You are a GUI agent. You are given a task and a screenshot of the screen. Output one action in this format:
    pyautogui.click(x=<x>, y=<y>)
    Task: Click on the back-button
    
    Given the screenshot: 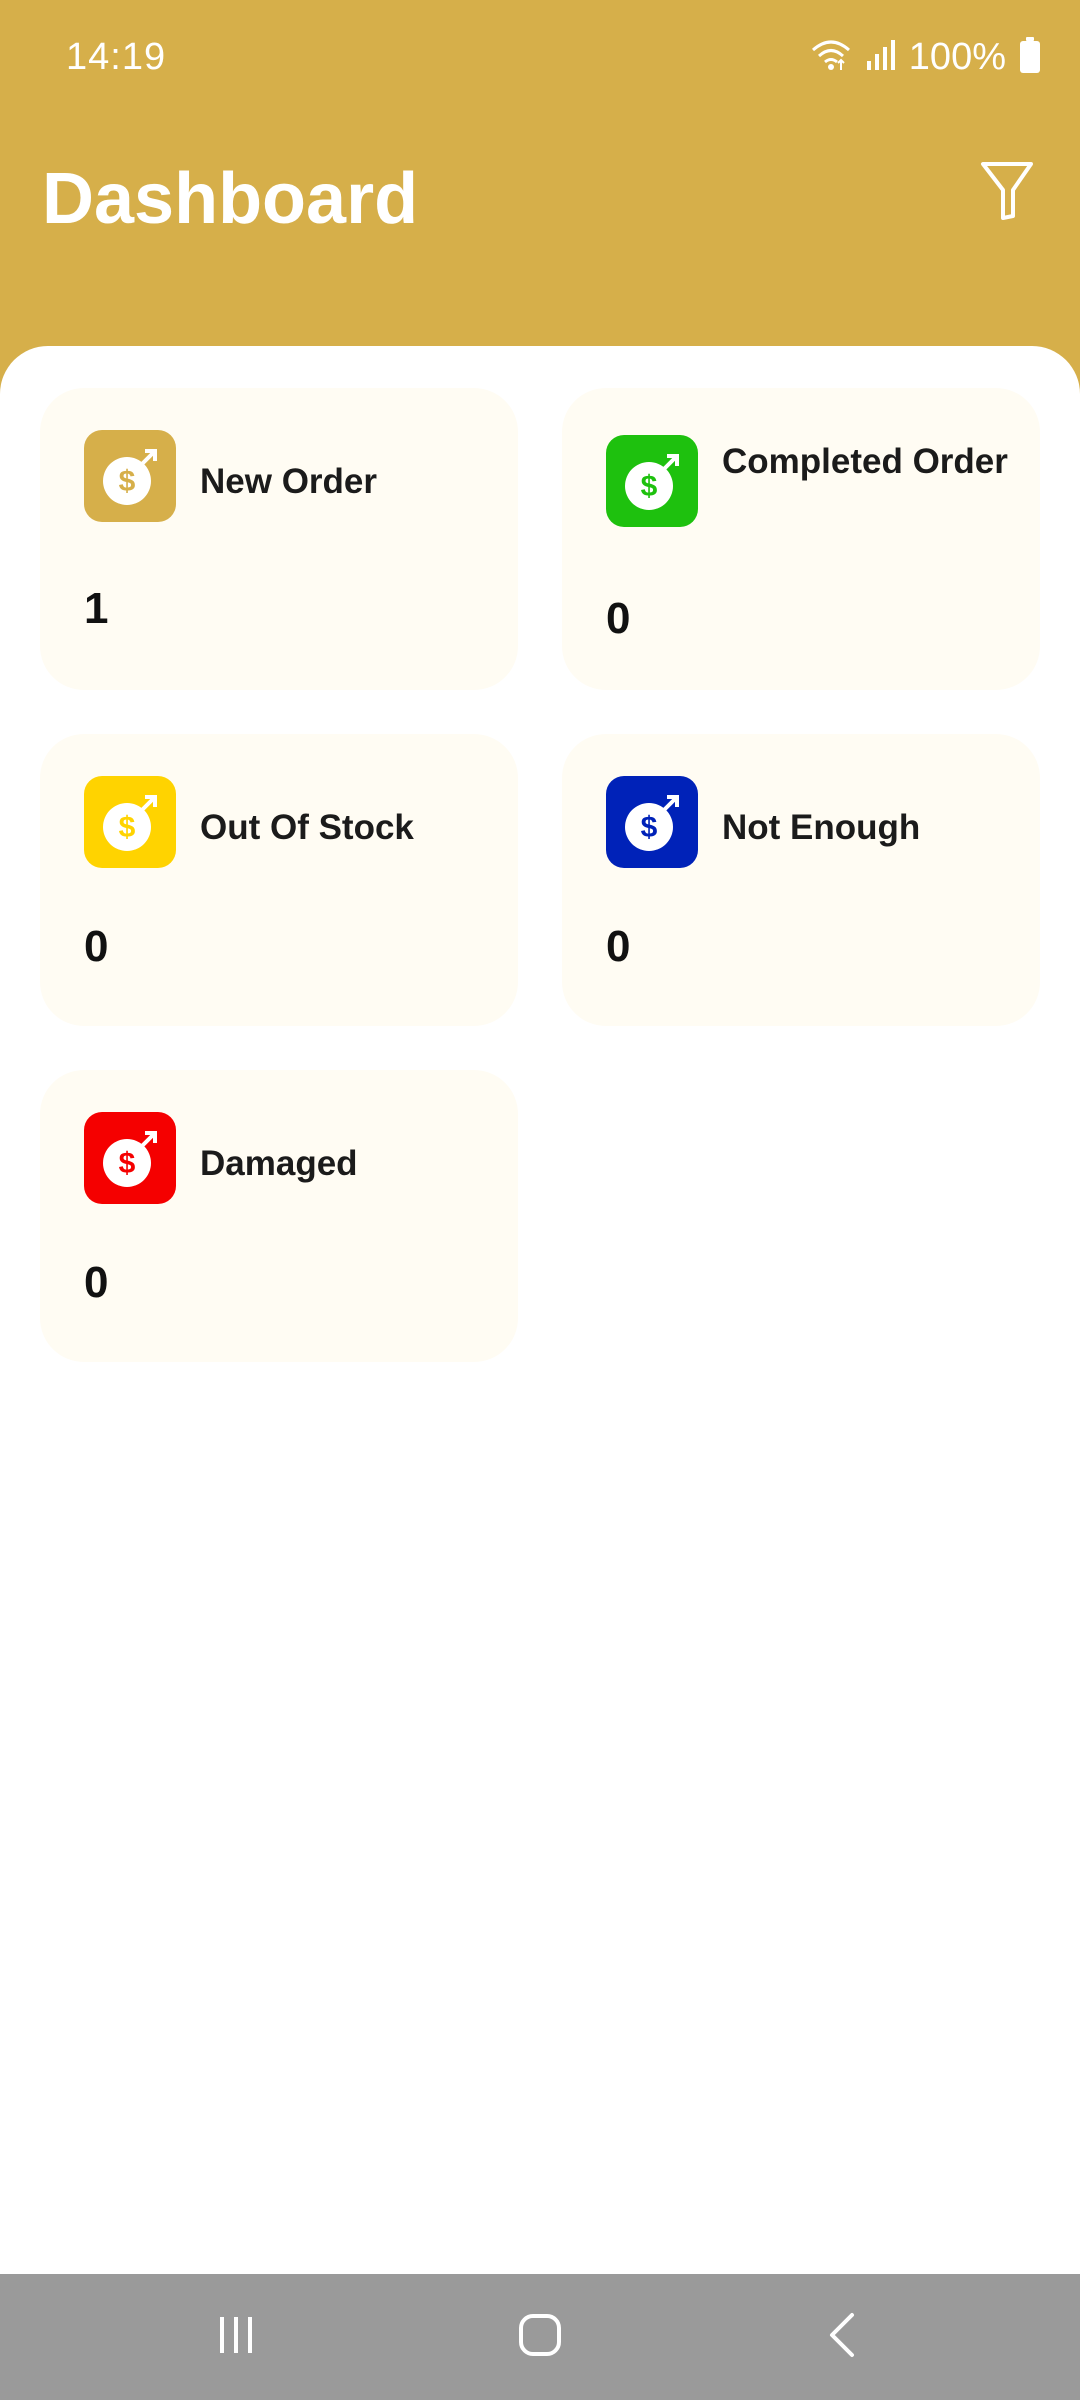 What is the action you would take?
    pyautogui.click(x=842, y=2337)
    